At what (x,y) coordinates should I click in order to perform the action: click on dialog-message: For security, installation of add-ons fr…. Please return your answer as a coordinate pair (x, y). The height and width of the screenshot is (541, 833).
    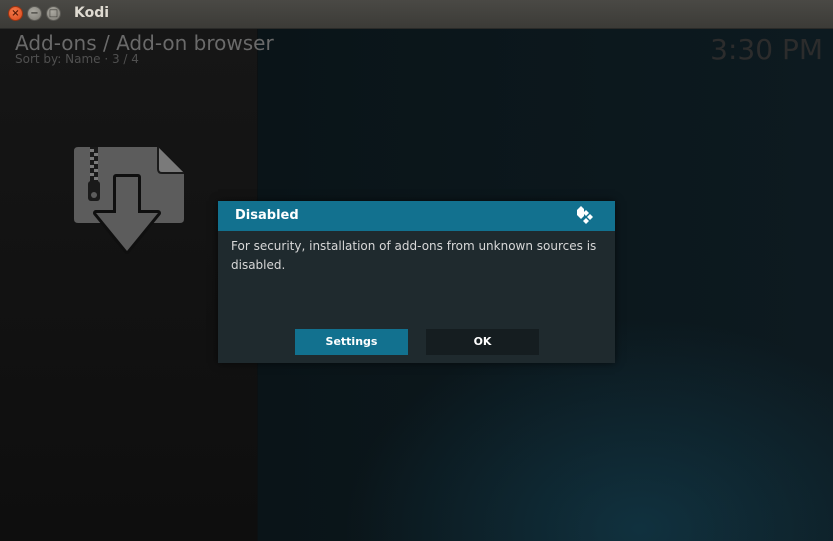
    Looking at the image, I should click on (414, 255).